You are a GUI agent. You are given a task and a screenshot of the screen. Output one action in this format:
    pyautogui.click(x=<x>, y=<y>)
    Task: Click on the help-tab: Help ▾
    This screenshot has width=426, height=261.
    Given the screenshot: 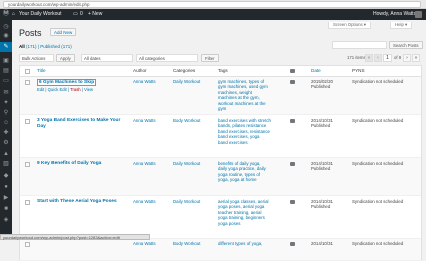 What is the action you would take?
    pyautogui.click(x=401, y=25)
    